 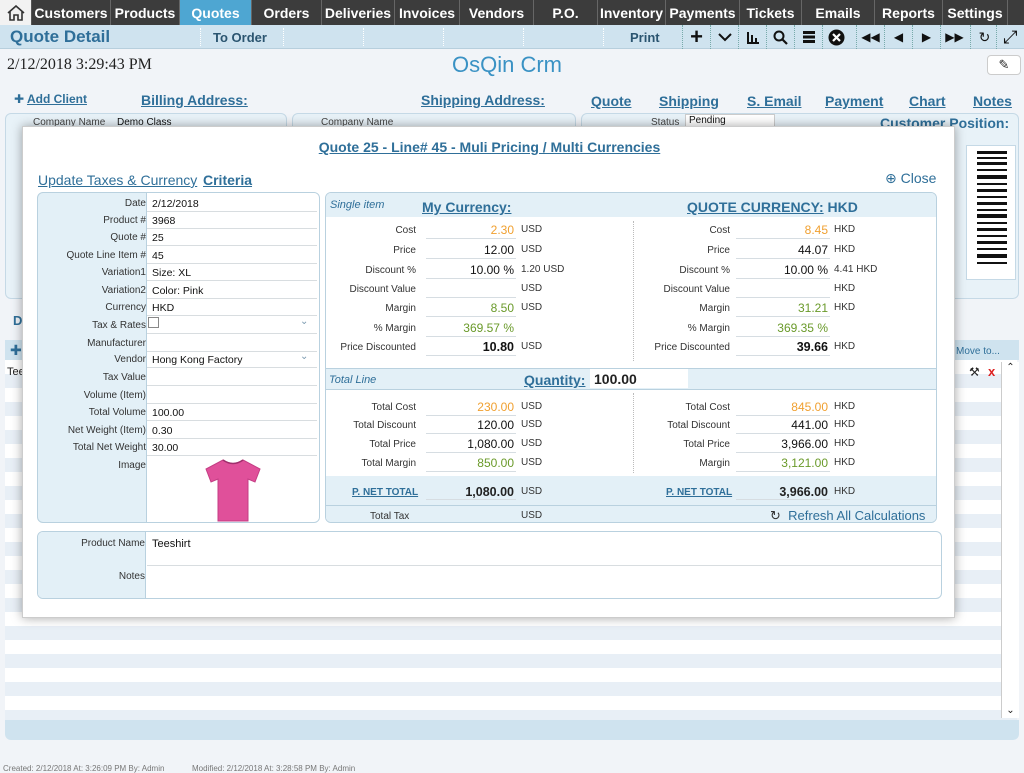 What do you see at coordinates (470, 425) in the screenshot?
I see `left-total-discount-value: 120.00` at bounding box center [470, 425].